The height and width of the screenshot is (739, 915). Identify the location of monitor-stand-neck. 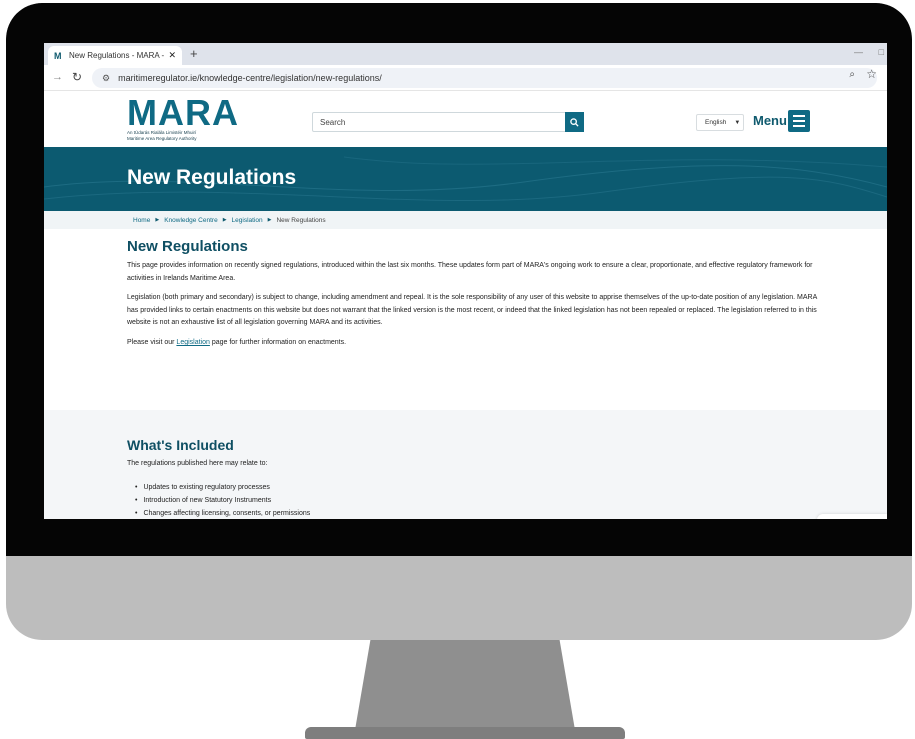
(465, 685).